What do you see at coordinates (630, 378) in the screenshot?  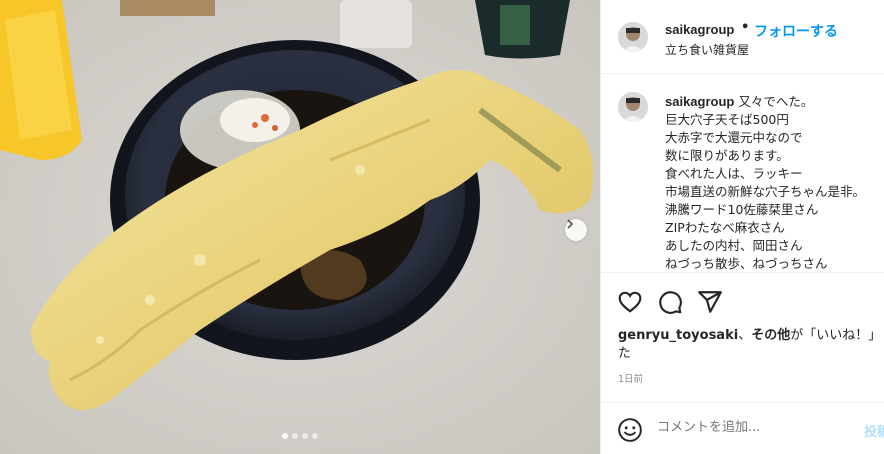 I see `post-timestamp: 1日前` at bounding box center [630, 378].